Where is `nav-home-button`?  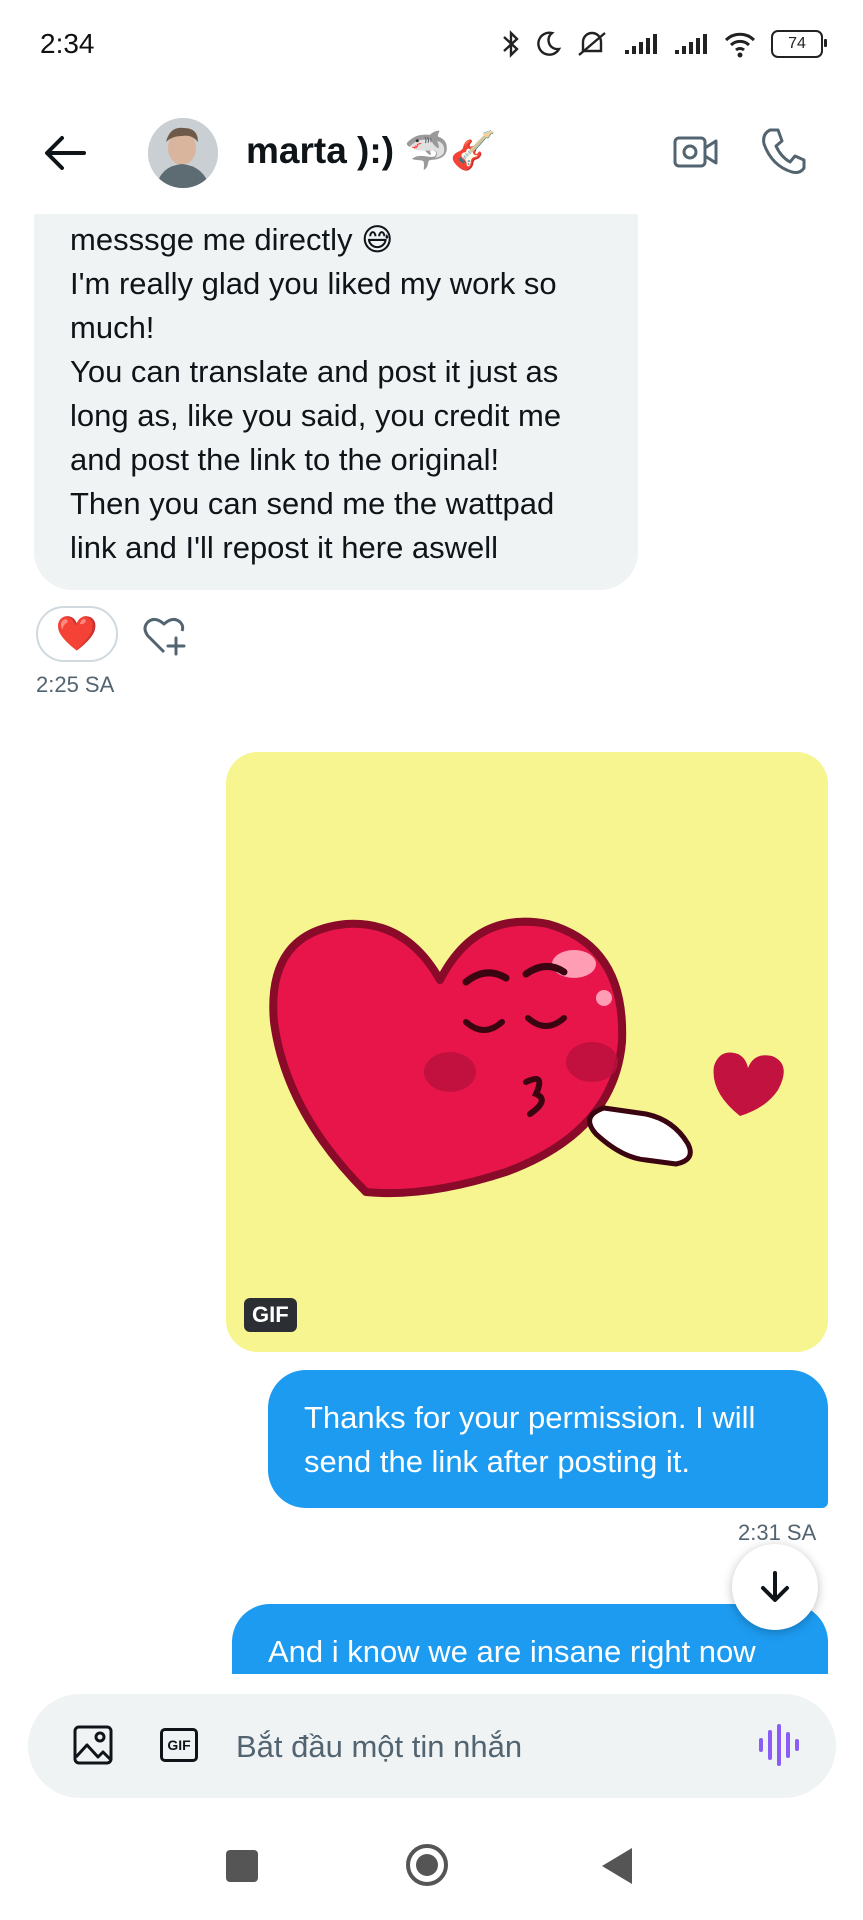 nav-home-button is located at coordinates (427, 1865).